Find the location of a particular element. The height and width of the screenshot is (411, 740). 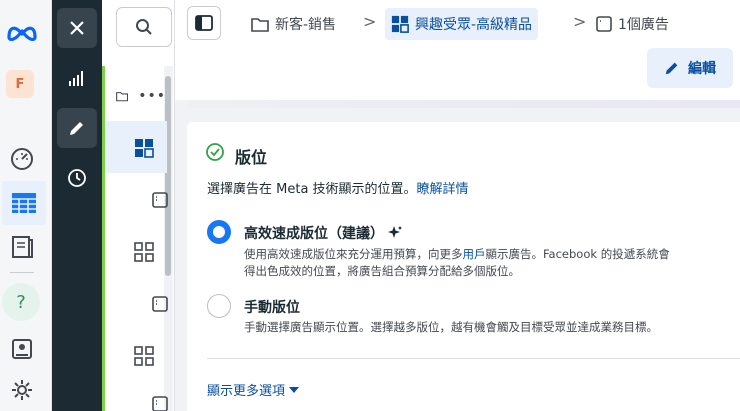

close-button is located at coordinates (77, 28).